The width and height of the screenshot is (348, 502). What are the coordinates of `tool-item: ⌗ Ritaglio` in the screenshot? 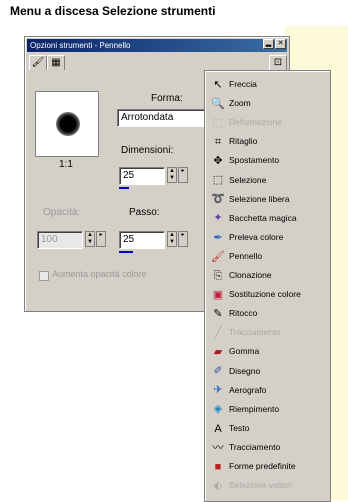 It's located at (267, 141).